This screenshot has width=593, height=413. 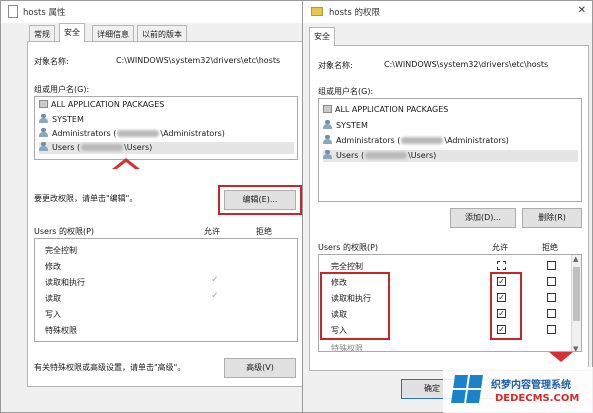 What do you see at coordinates (575, 259) in the screenshot?
I see `scroll-up-icon: ▲` at bounding box center [575, 259].